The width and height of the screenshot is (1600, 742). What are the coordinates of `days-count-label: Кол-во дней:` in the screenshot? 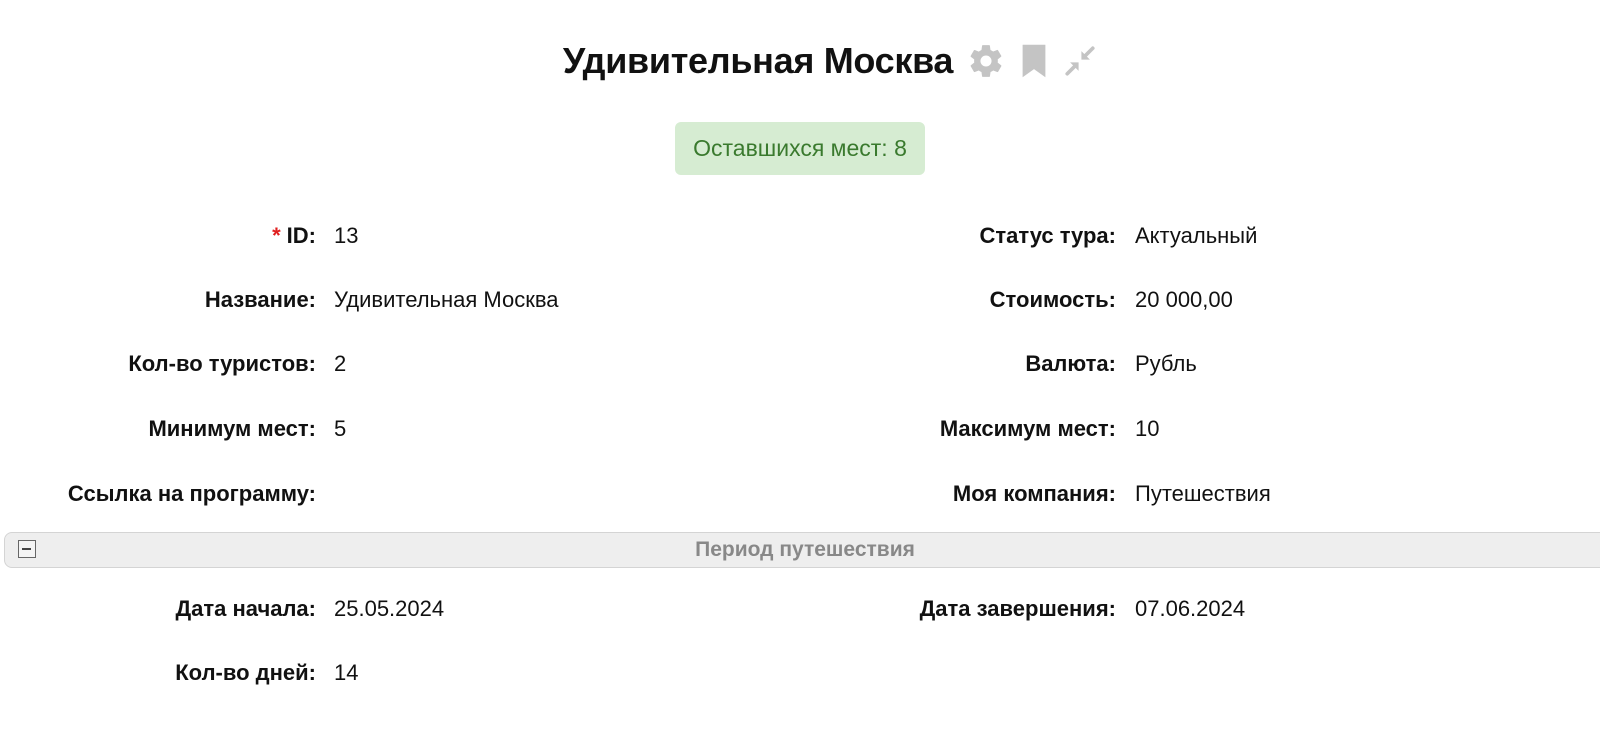 It's located at (245, 672).